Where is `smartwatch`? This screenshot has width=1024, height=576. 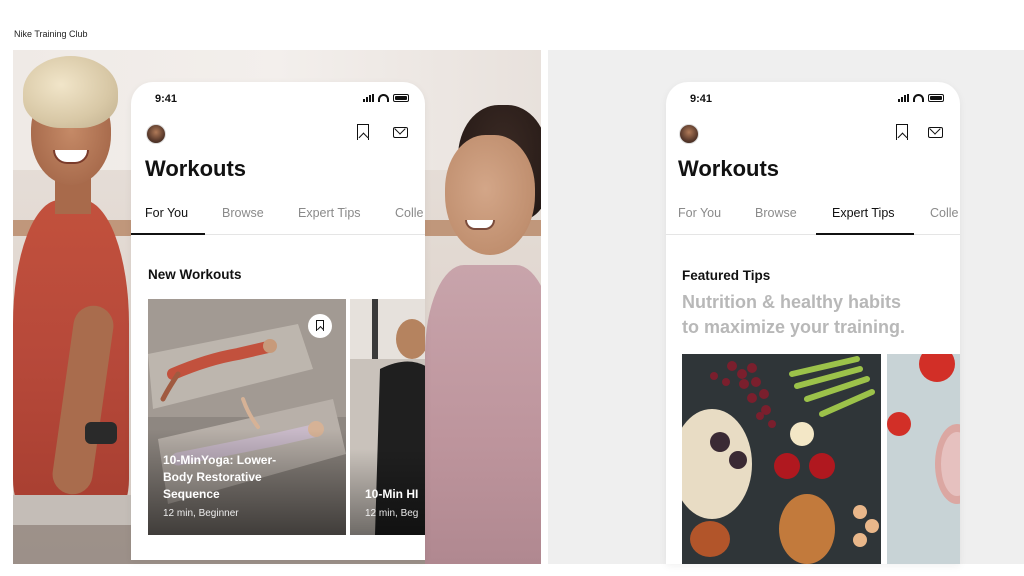
smartwatch is located at coordinates (101, 433).